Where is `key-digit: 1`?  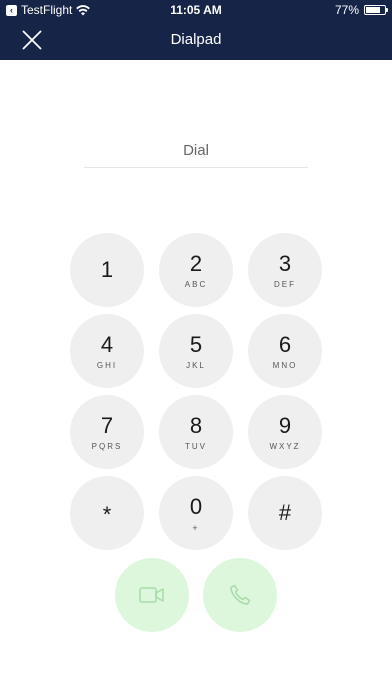 key-digit: 1 is located at coordinates (107, 269).